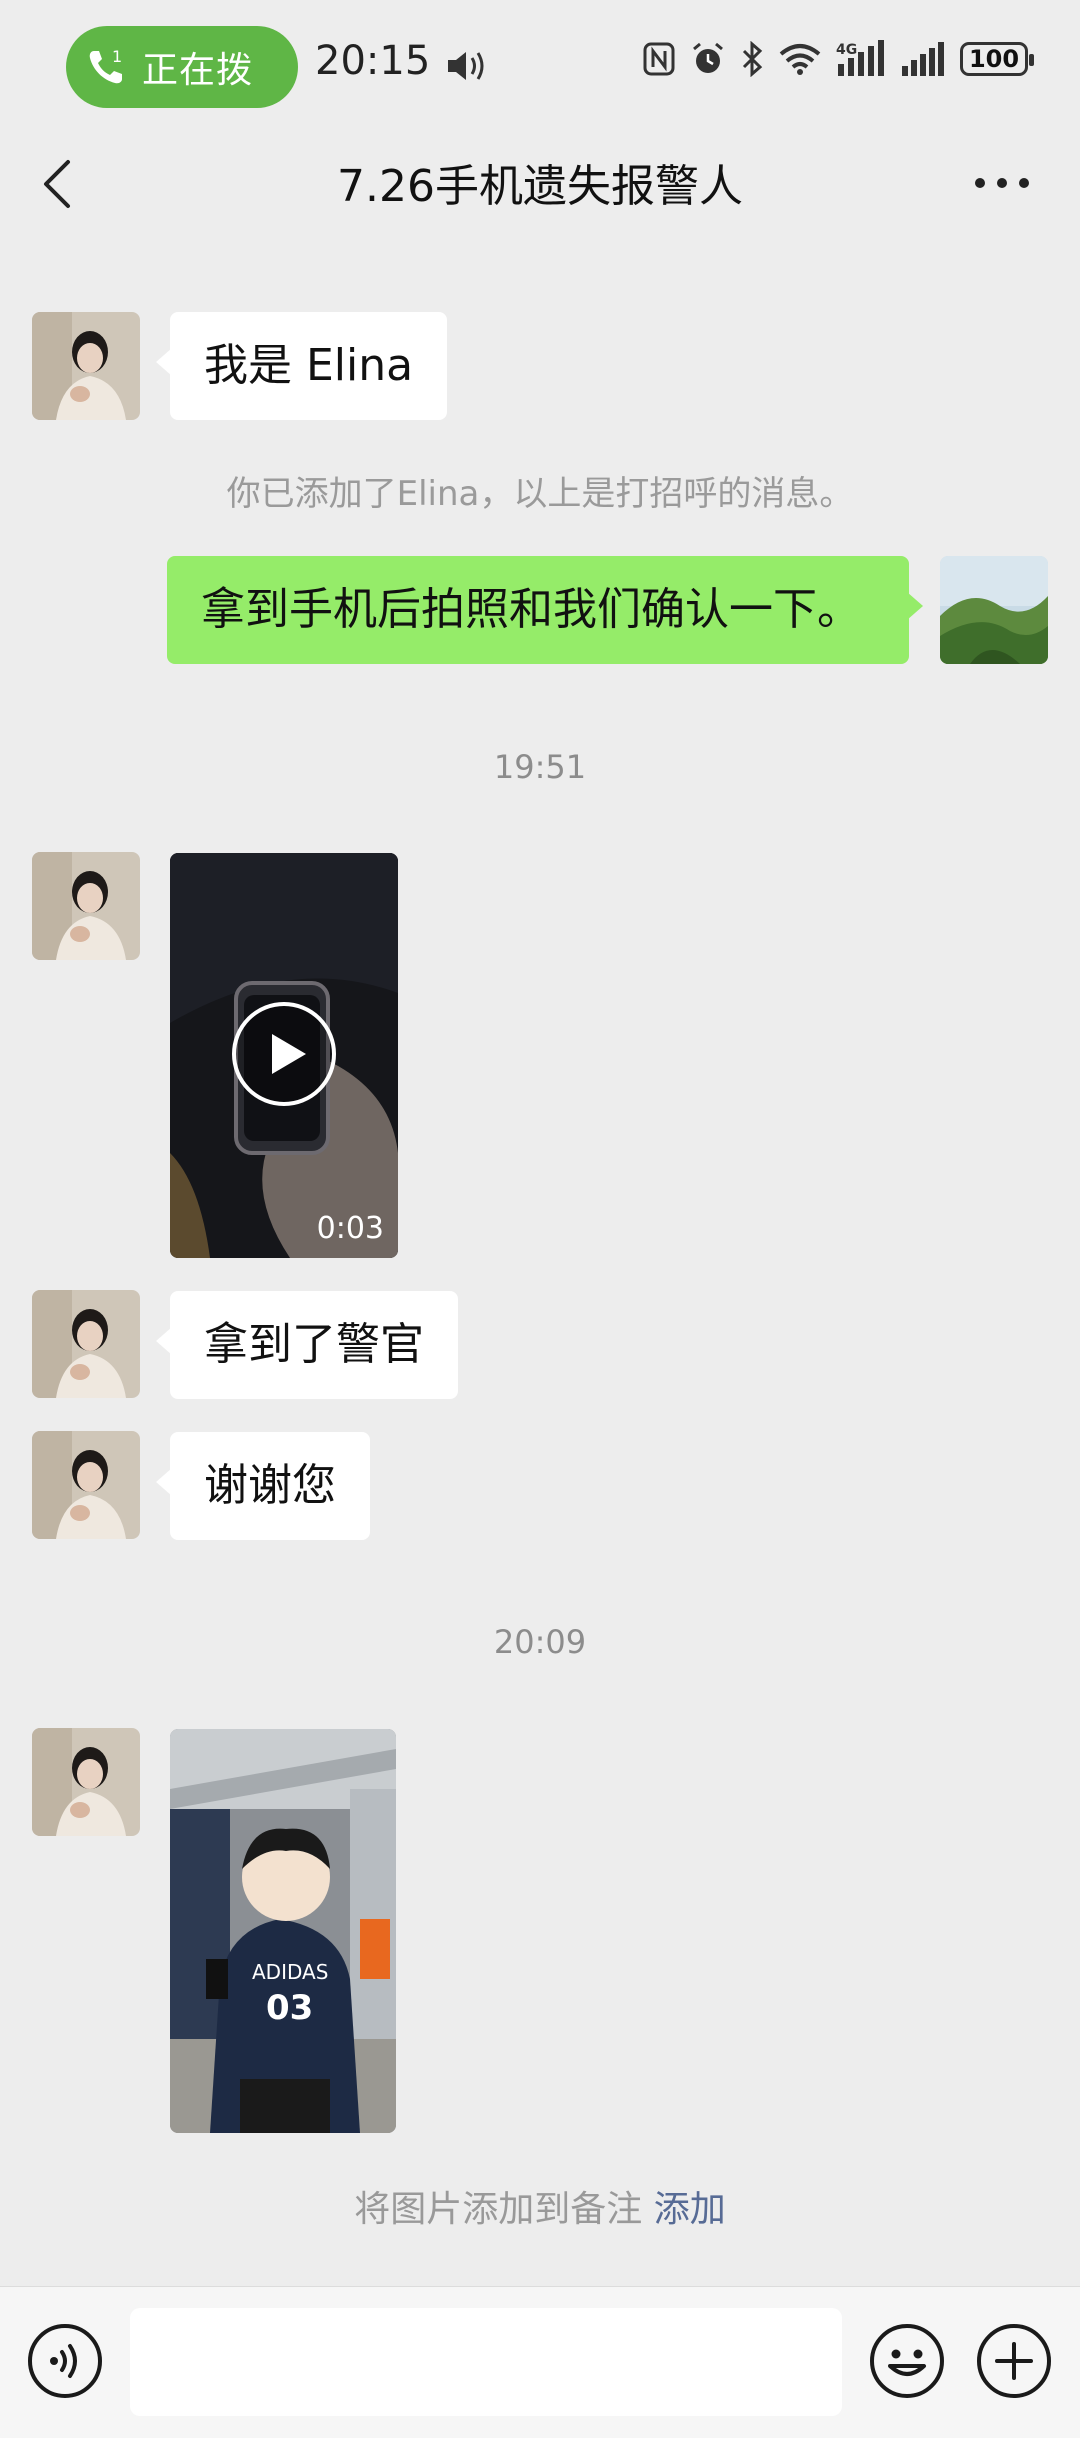 The image size is (1080, 2438). I want to click on battery-icon: 100, so click(997, 59).